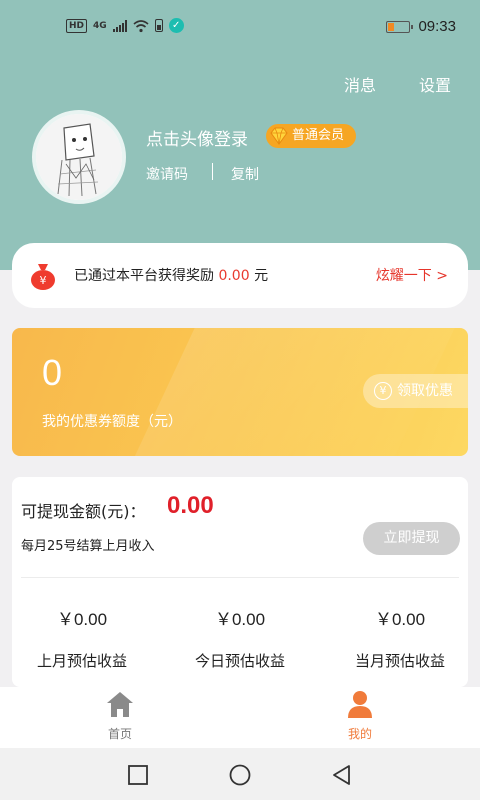 The width and height of the screenshot is (480, 800). I want to click on reward-unit: 元, so click(261, 276).